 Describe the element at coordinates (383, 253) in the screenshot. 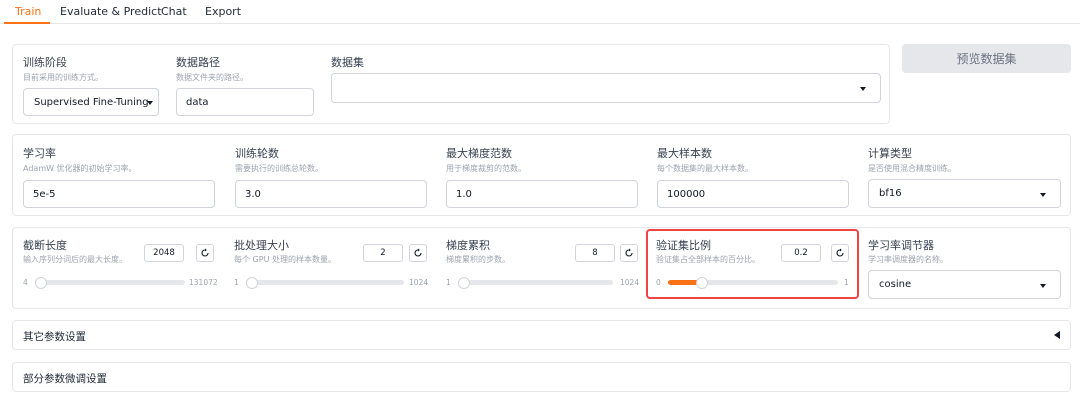

I see `batch-size-number: 2` at that location.